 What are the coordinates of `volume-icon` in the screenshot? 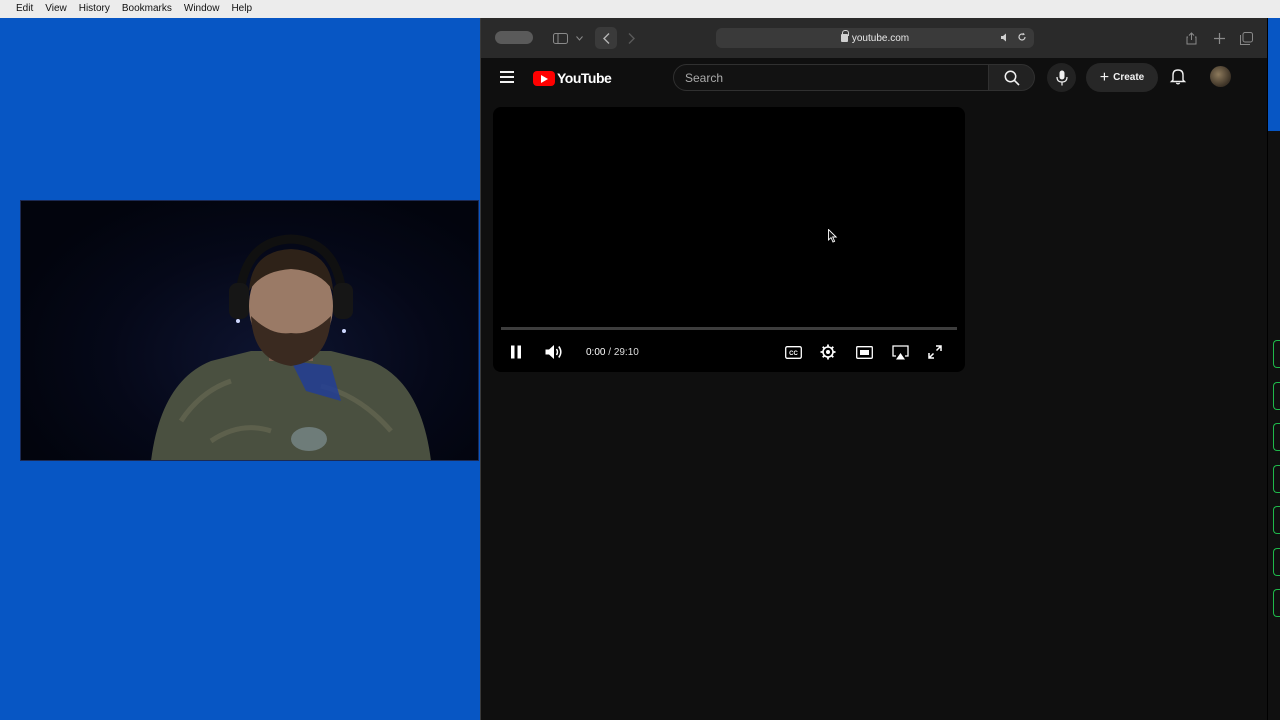 It's located at (553, 352).